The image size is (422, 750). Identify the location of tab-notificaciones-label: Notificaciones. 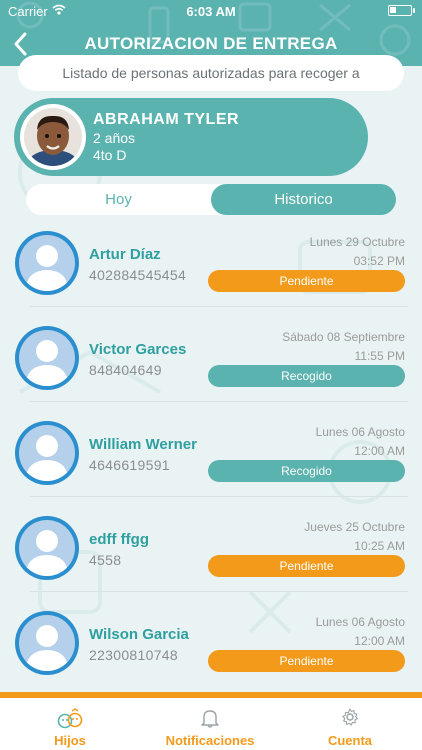
(210, 740).